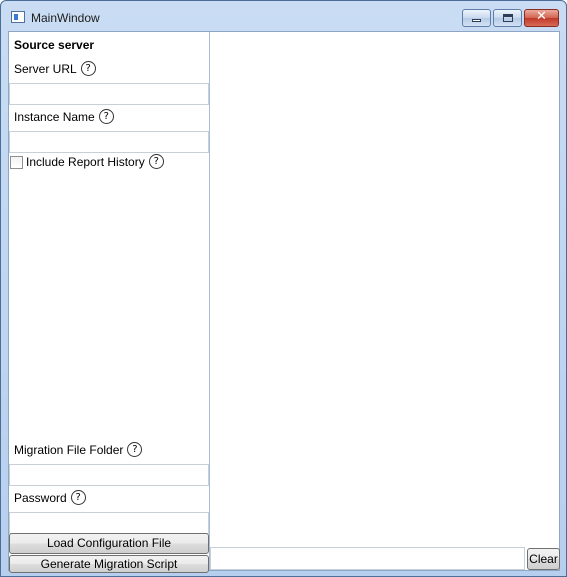 This screenshot has width=567, height=577. Describe the element at coordinates (85, 162) in the screenshot. I see `include-report-history-label: Include Report History` at that location.